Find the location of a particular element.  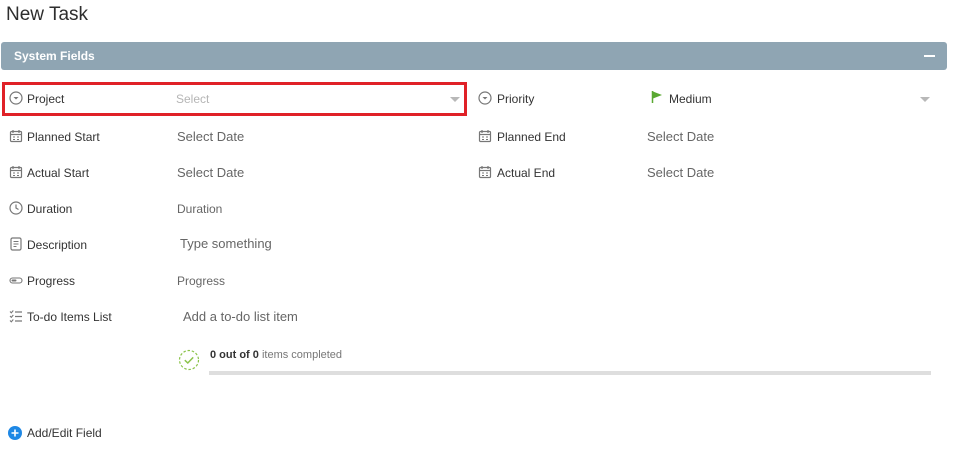

checklist-icon is located at coordinates (16, 316).